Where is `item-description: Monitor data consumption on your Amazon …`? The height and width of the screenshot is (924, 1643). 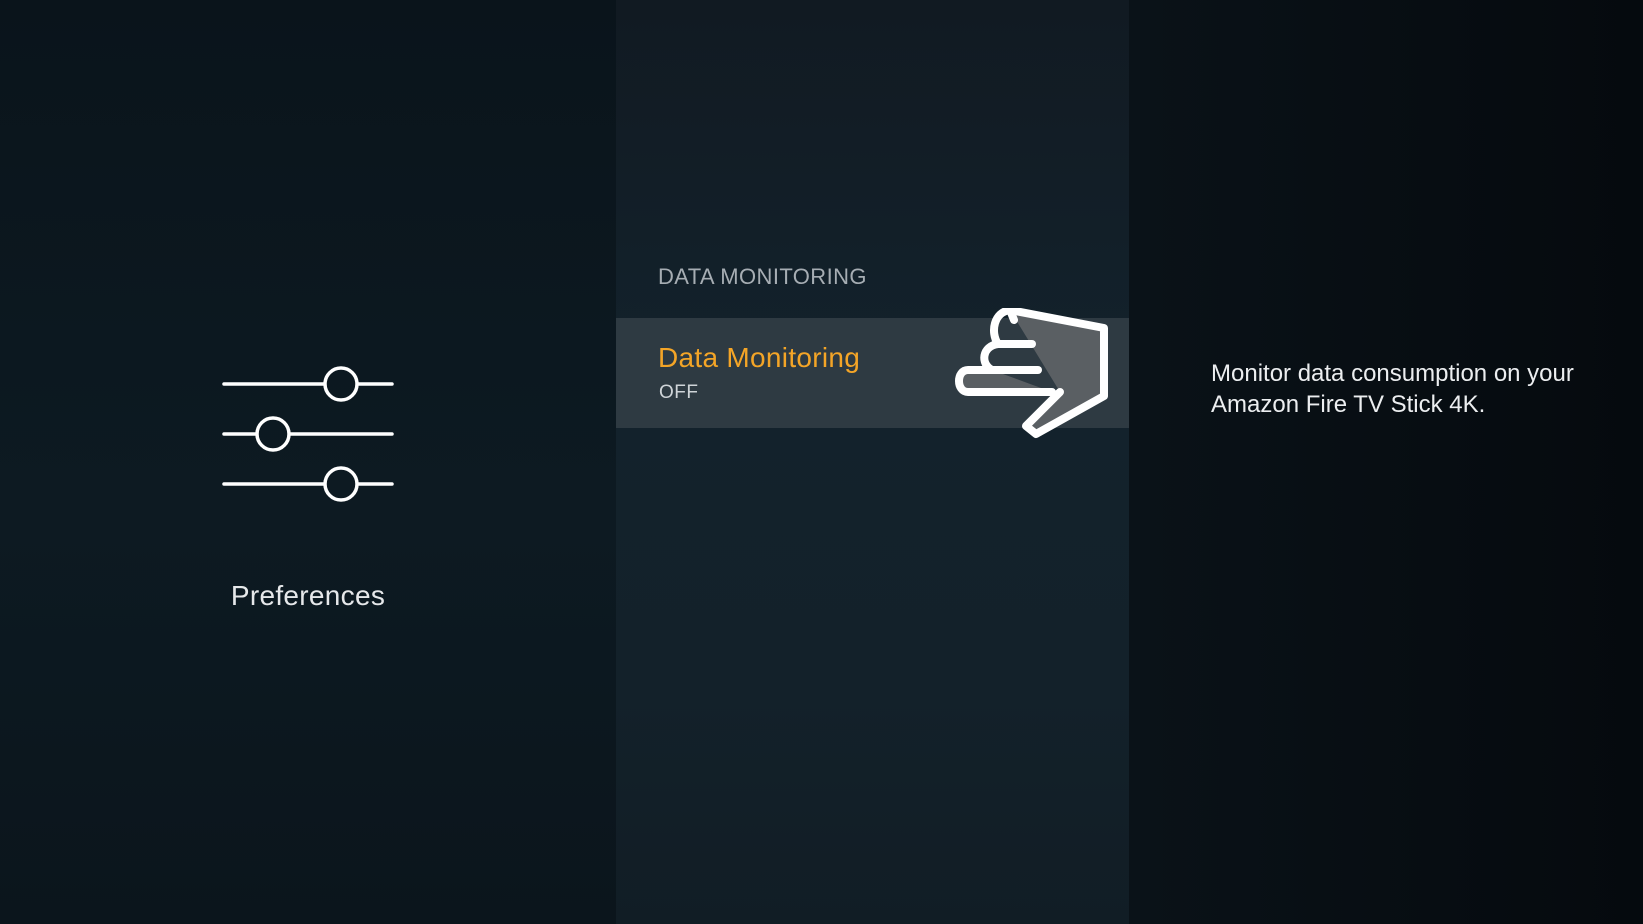
item-description: Monitor data consumption on your Amazon … is located at coordinates (1392, 389).